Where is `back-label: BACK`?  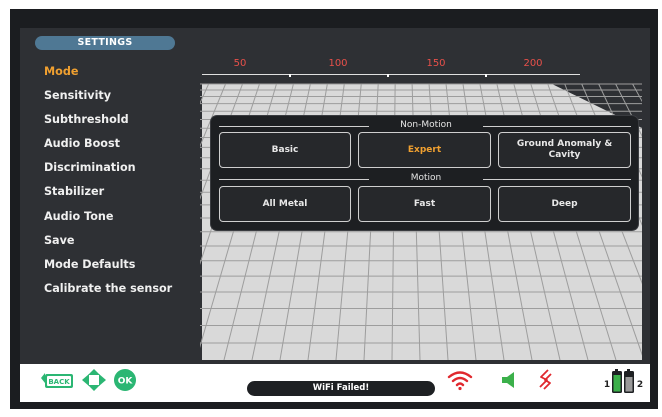 back-label: BACK is located at coordinates (59, 382).